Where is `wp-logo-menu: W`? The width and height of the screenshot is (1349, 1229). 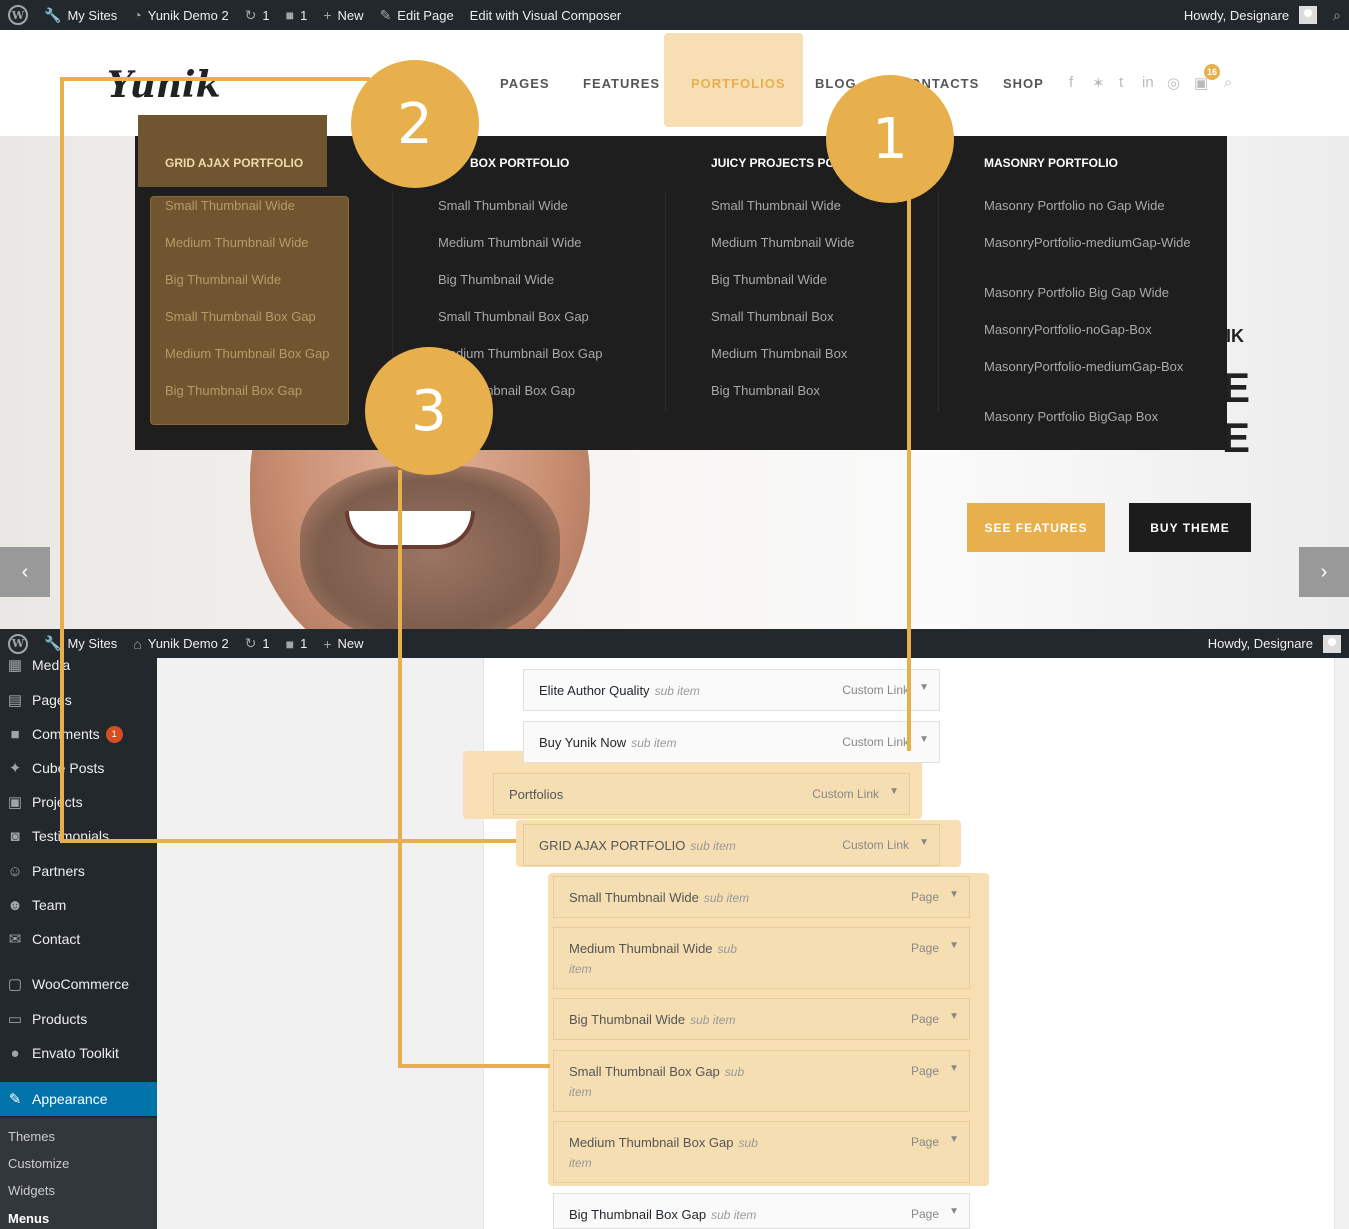
wp-logo-menu: W is located at coordinates (18, 15).